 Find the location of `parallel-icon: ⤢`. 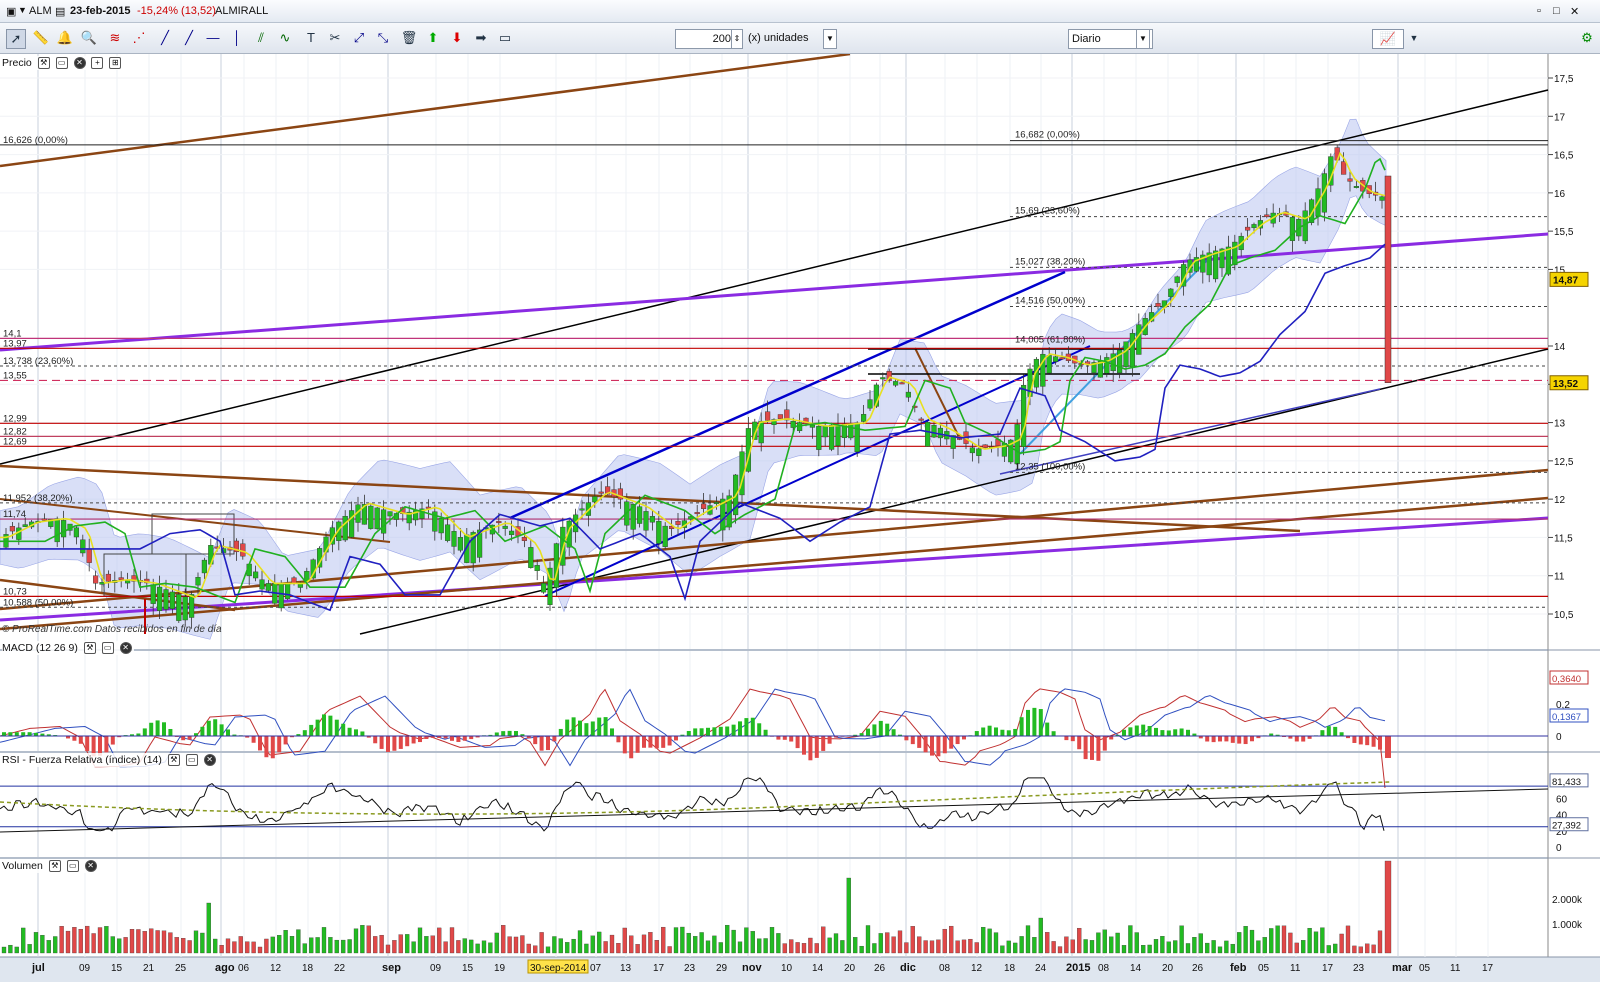

parallel-icon: ⤢ is located at coordinates (359, 38).